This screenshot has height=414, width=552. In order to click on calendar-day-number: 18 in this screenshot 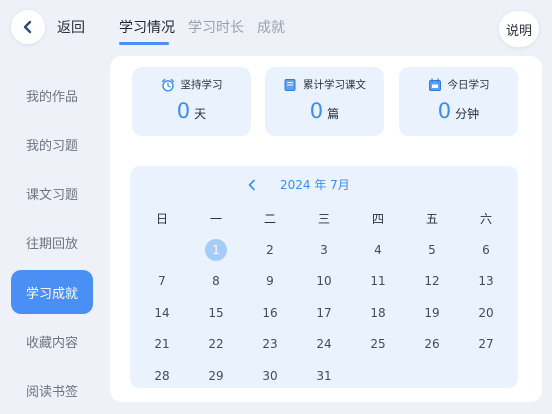, I will do `click(378, 312)`.